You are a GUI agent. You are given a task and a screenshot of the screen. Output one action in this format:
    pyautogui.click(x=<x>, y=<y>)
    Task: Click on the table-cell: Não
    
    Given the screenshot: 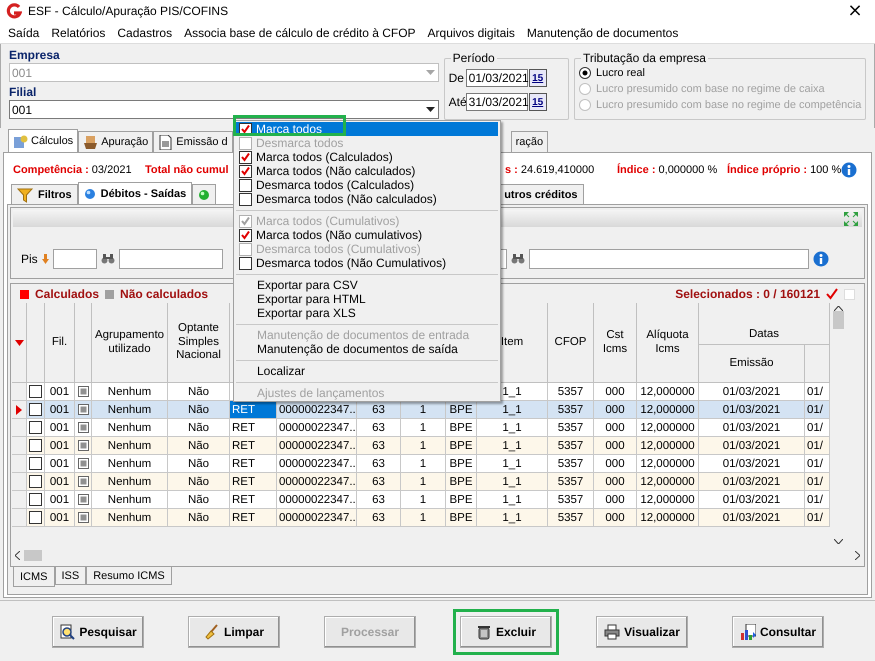 What is the action you would take?
    pyautogui.click(x=199, y=446)
    